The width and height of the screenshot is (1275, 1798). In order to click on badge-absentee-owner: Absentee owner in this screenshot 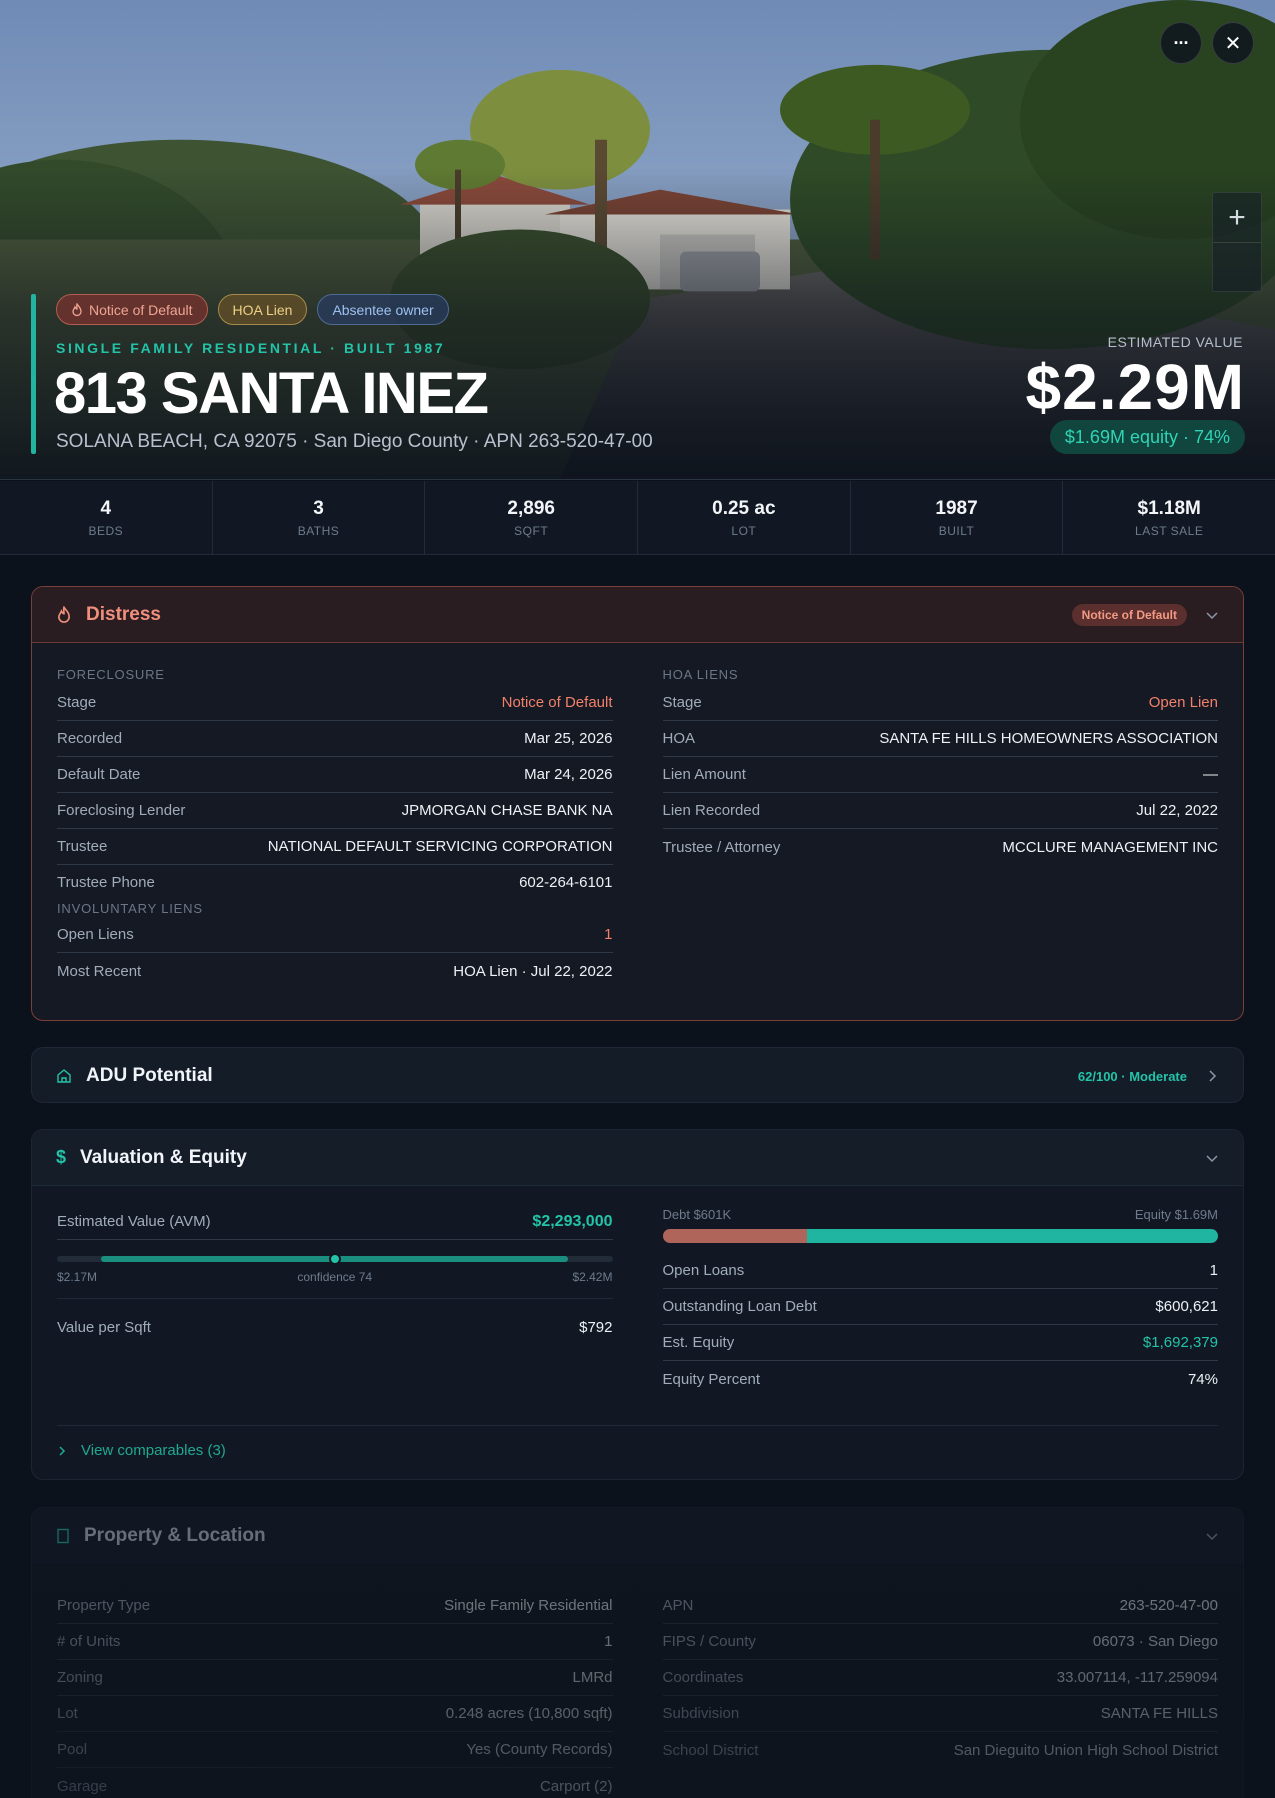, I will do `click(383, 309)`.